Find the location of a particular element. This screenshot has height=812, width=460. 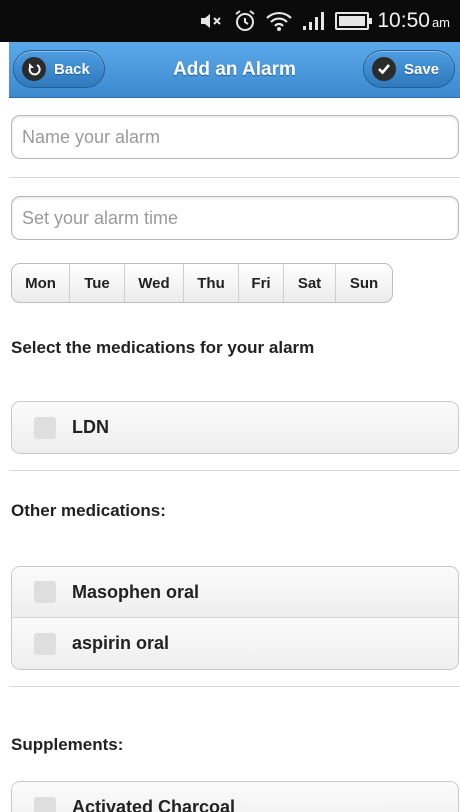

other-medications-heading: Other medications: is located at coordinates (88, 510).